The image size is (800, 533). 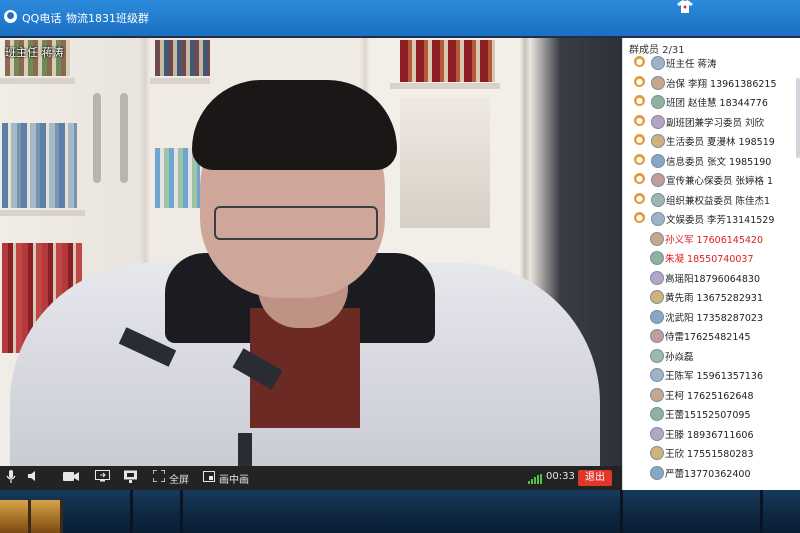 I want to click on cabinet-glass, so click(x=445, y=163).